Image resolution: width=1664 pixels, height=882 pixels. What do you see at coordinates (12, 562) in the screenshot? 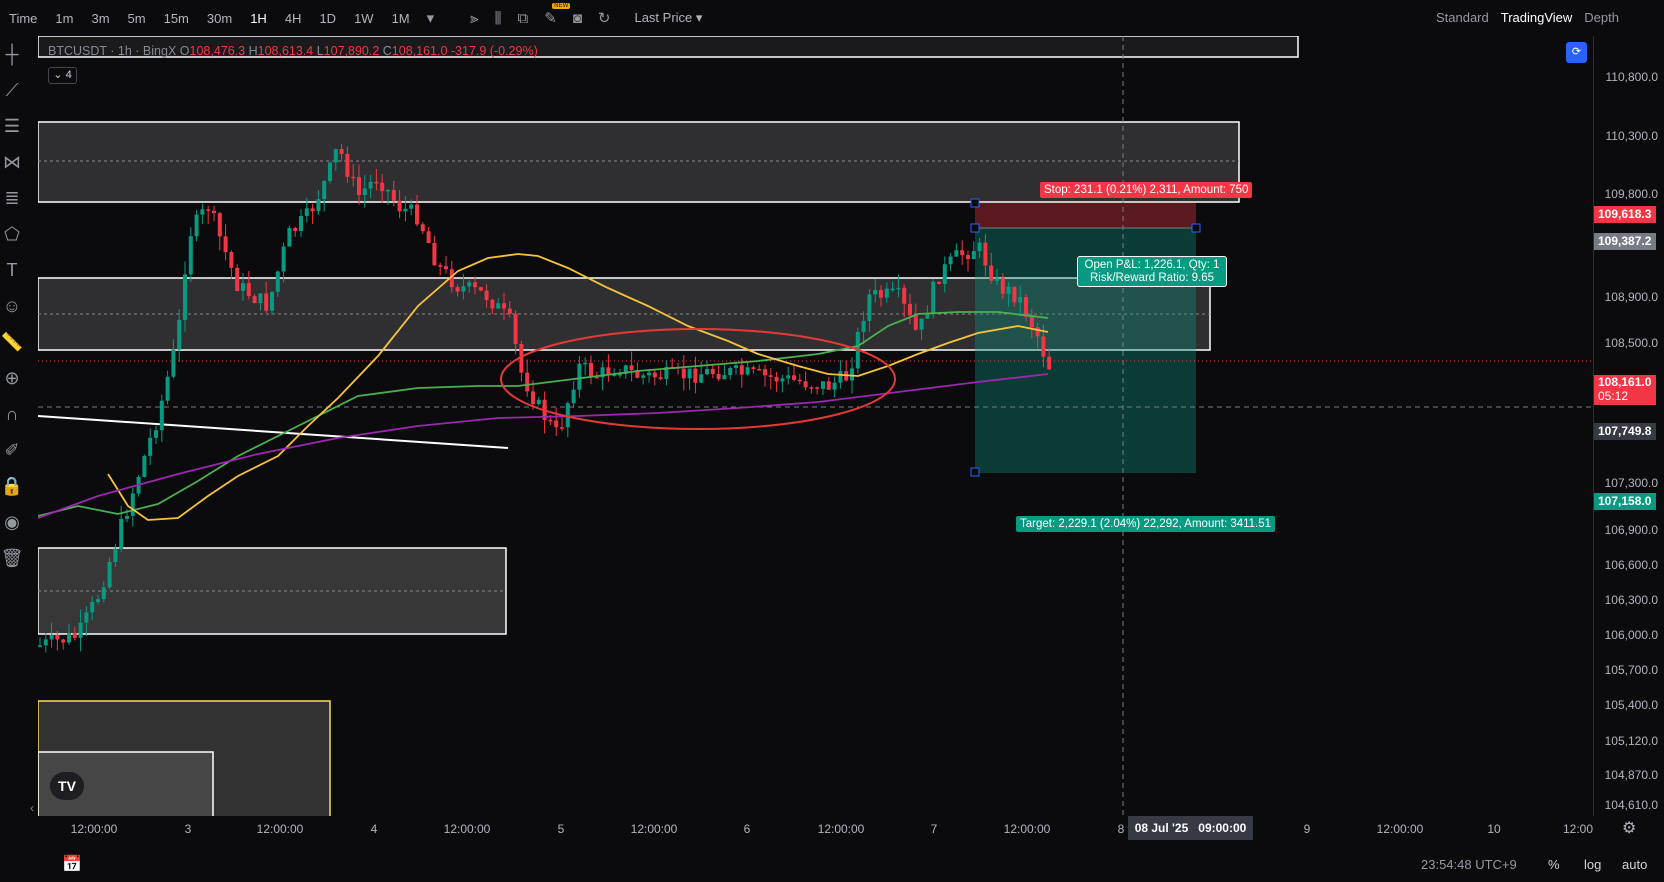
I see `trash-icon: 🗑` at bounding box center [12, 562].